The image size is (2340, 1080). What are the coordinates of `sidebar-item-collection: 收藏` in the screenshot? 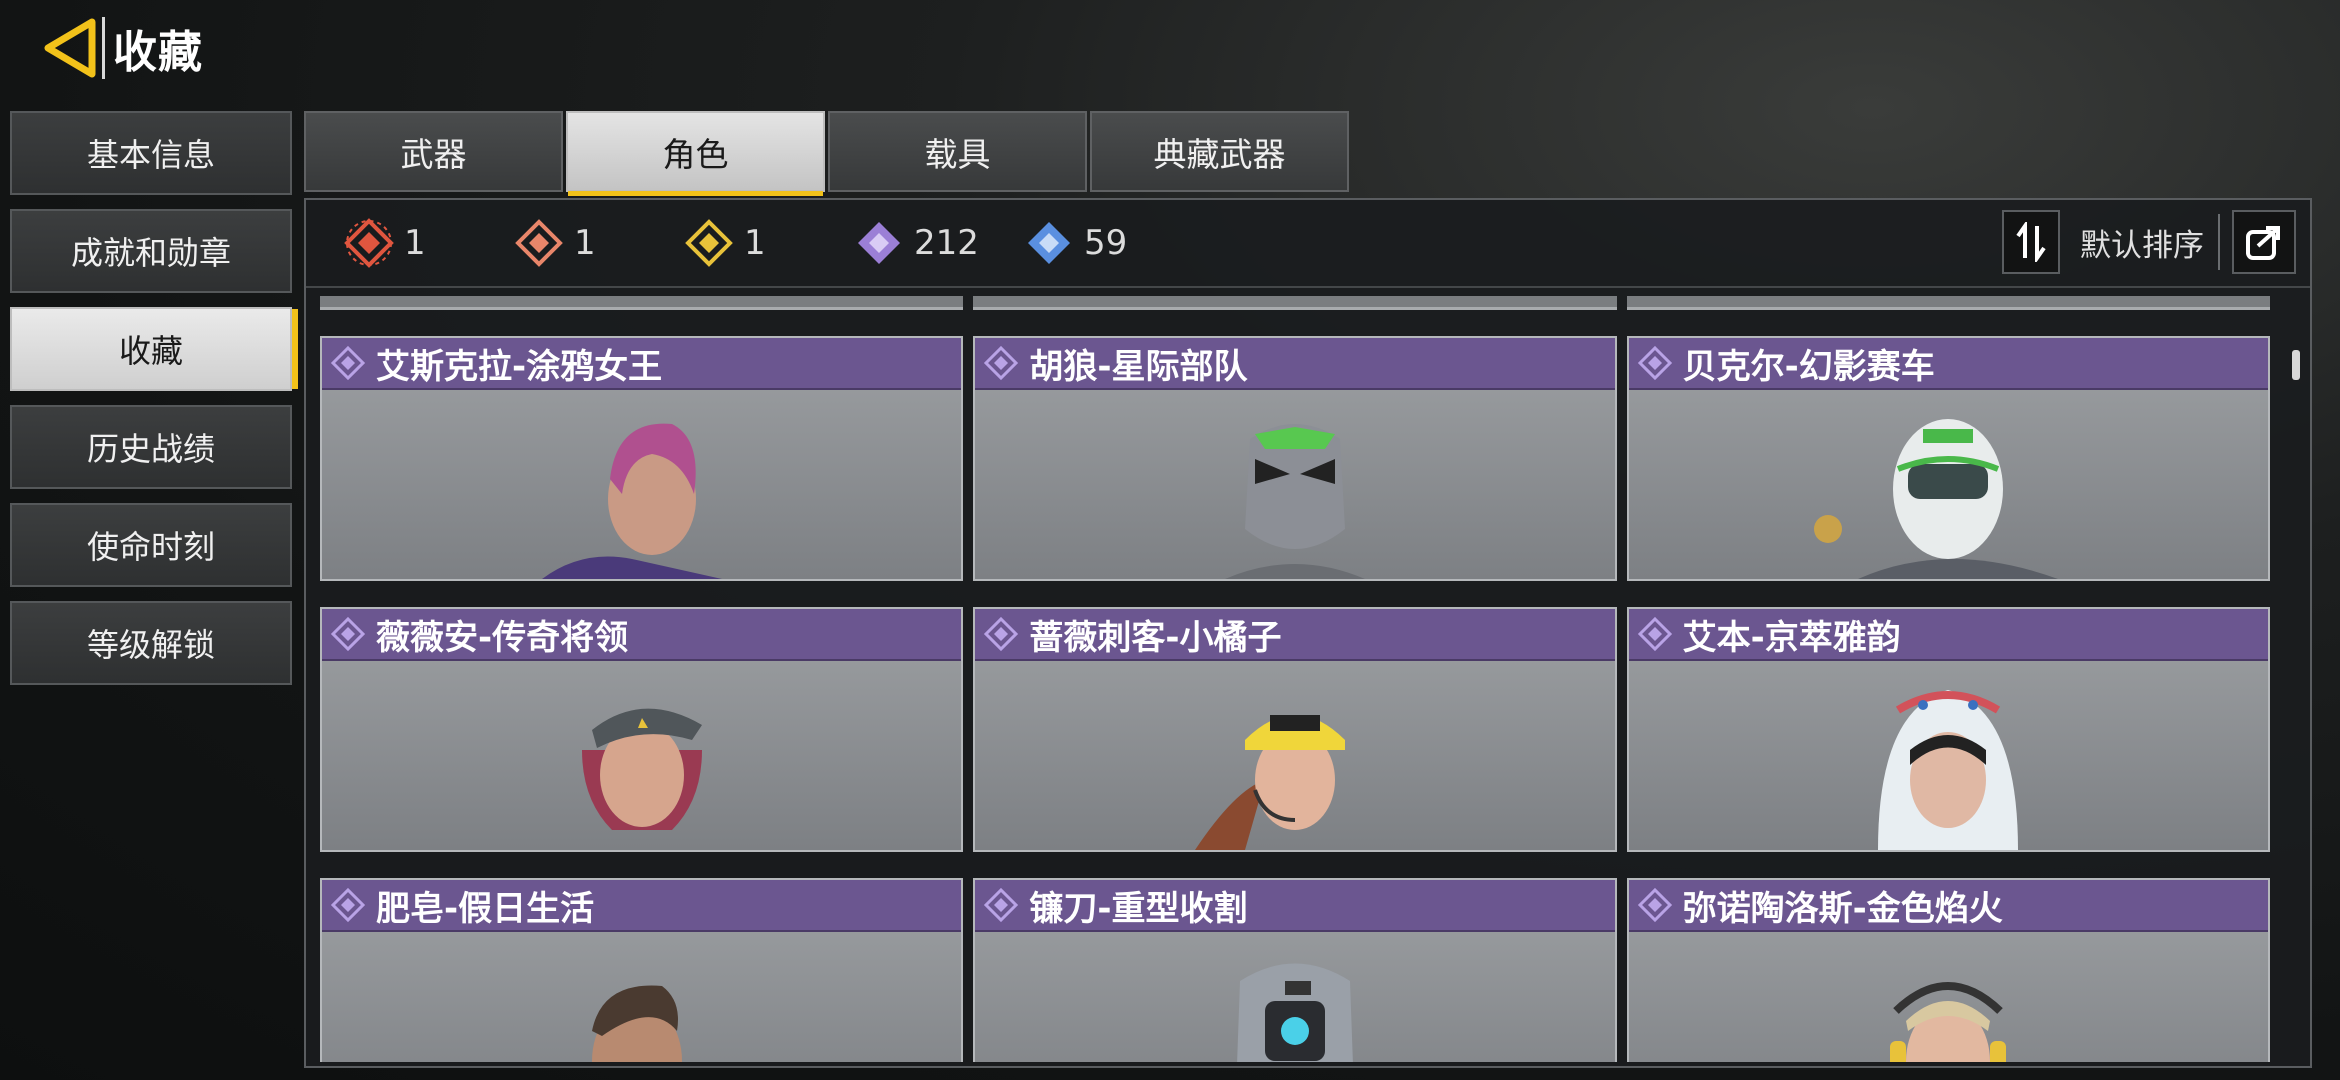 It's located at (154, 349).